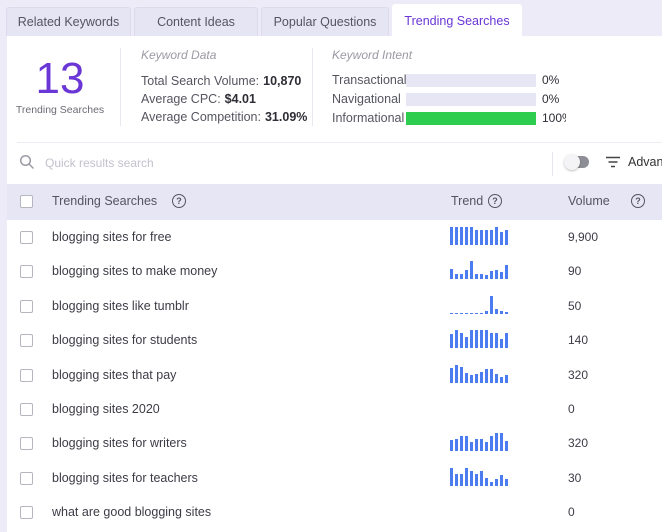 This screenshot has width=662, height=532. Describe the element at coordinates (106, 409) in the screenshot. I see `keyword-link: blogging sites 2020` at that location.